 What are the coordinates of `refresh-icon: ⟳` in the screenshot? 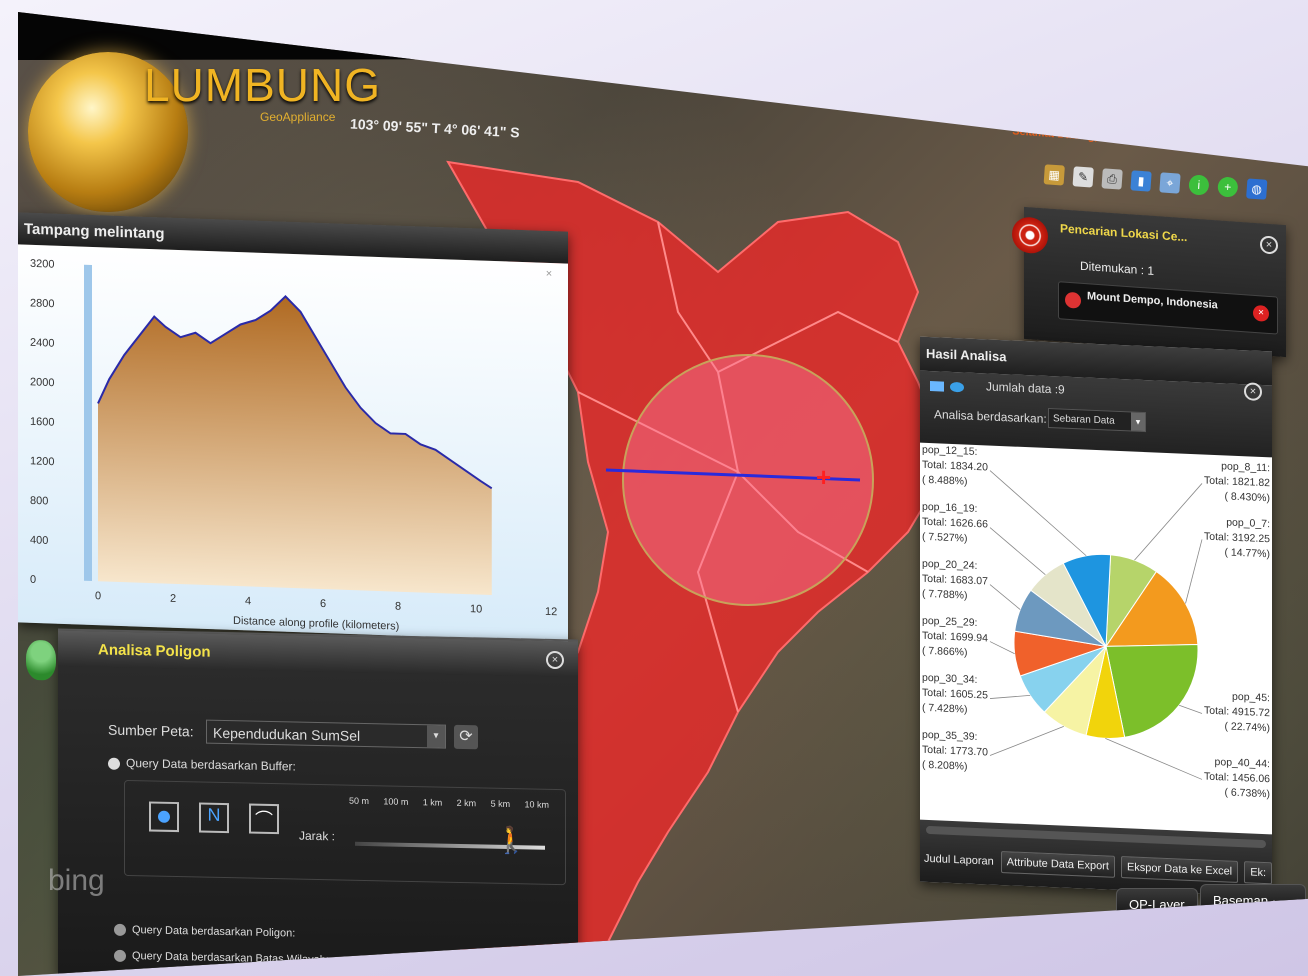 It's located at (466, 737).